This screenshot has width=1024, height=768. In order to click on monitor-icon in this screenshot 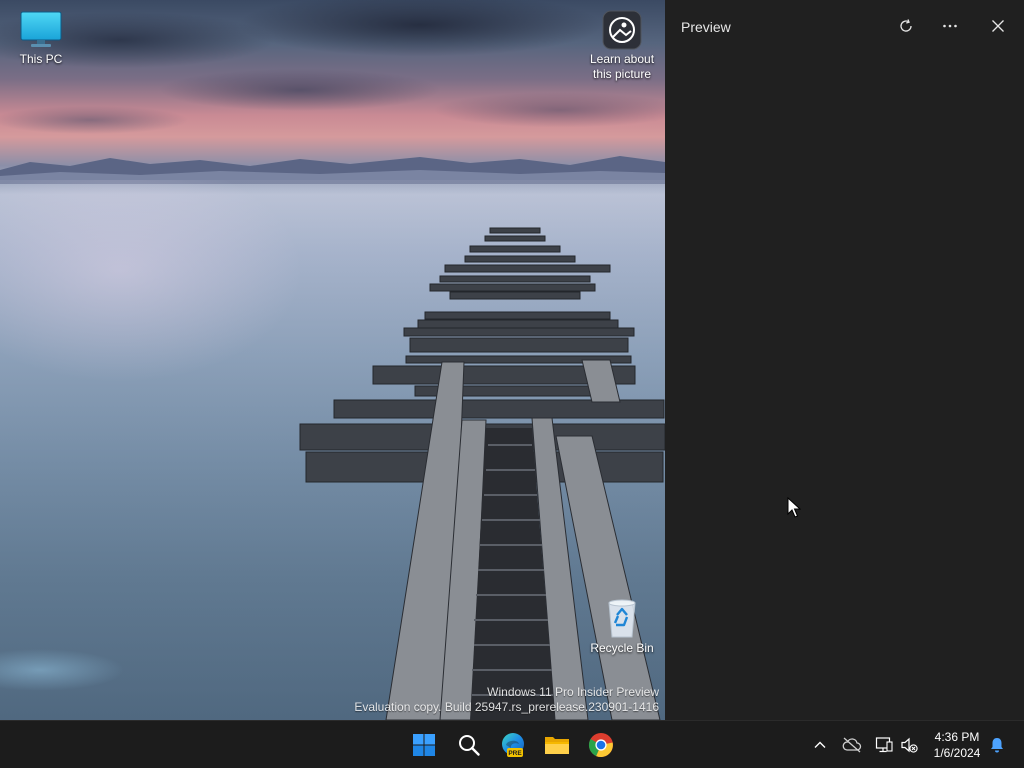, I will do `click(41, 29)`.